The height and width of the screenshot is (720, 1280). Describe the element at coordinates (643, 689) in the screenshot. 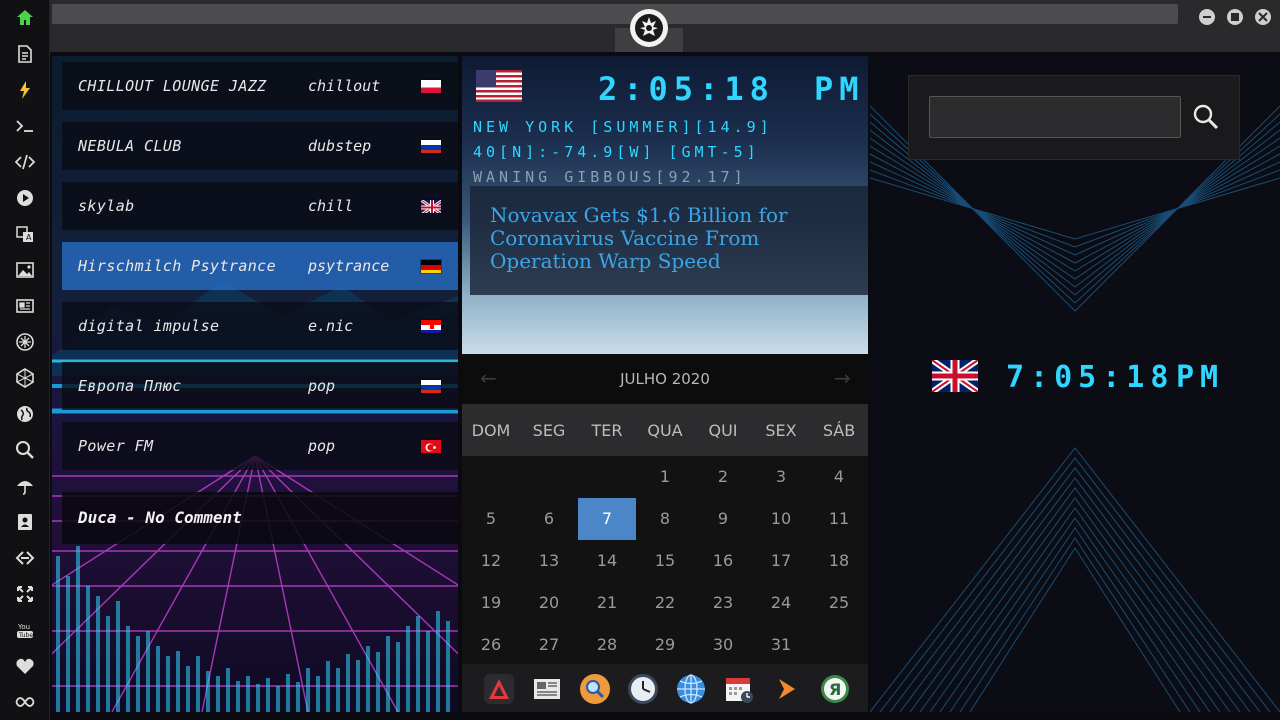

I see `clock-icon` at that location.